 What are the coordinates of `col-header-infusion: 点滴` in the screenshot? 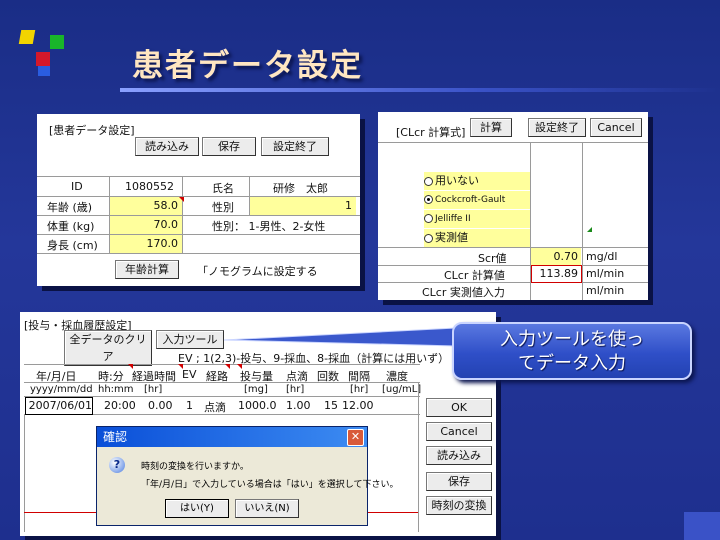 It's located at (297, 376).